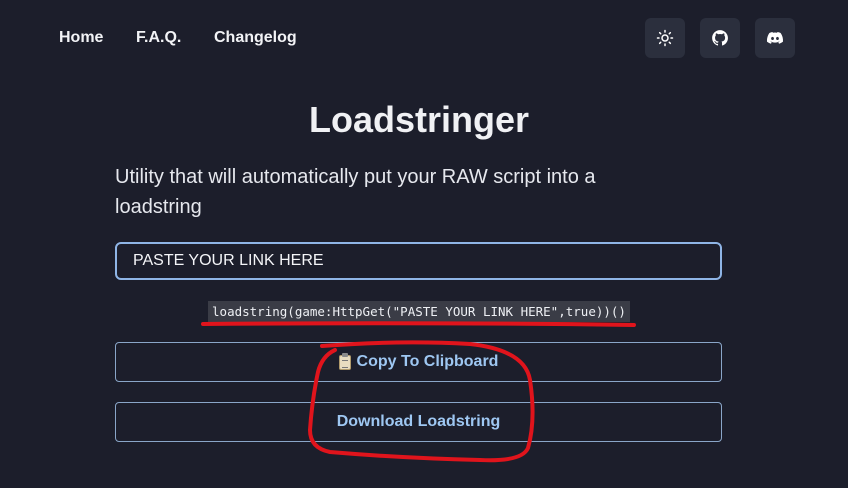  What do you see at coordinates (158, 38) in the screenshot?
I see `nav-faq-link: F.A.Q.` at bounding box center [158, 38].